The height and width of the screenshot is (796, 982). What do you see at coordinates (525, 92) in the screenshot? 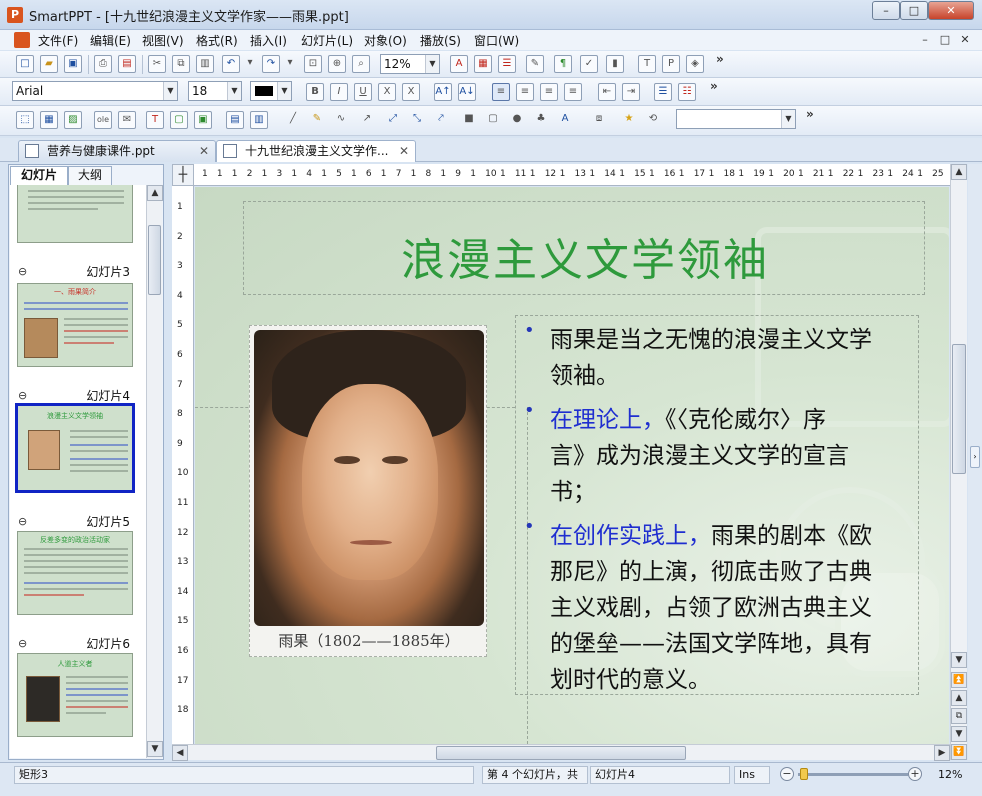
I see `align-center-icon: ≡` at bounding box center [525, 92].